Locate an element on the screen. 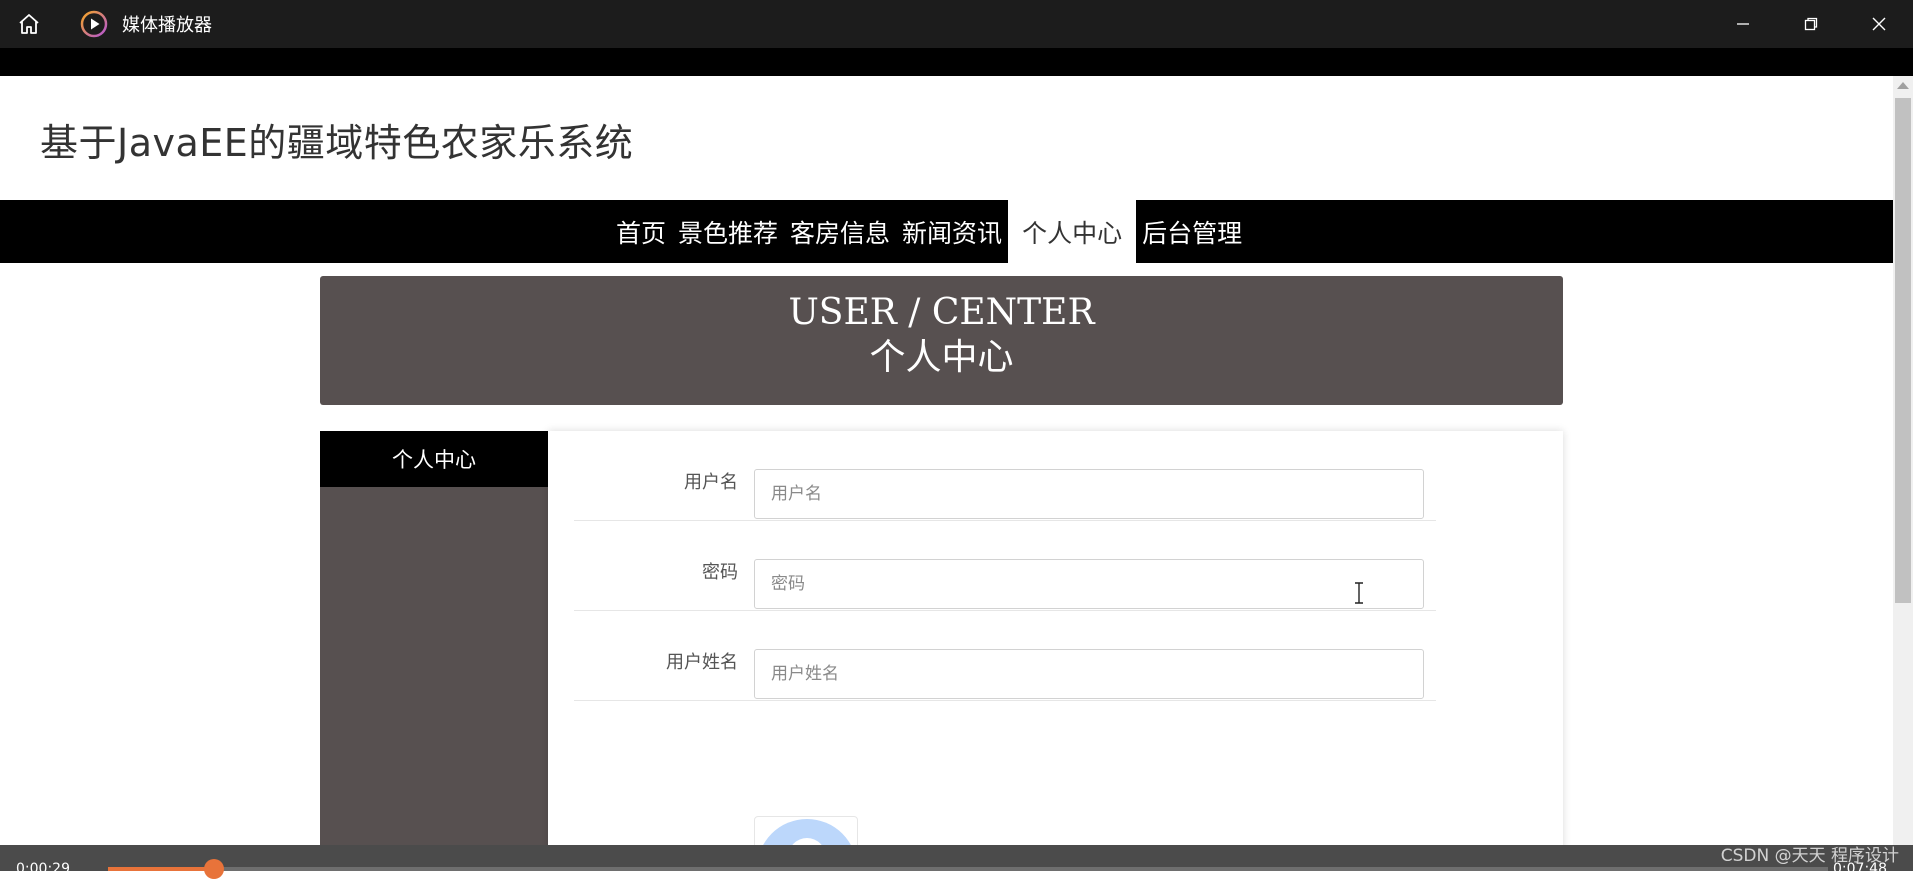 Image resolution: width=1913 pixels, height=879 pixels. username-input is located at coordinates (1089, 494).